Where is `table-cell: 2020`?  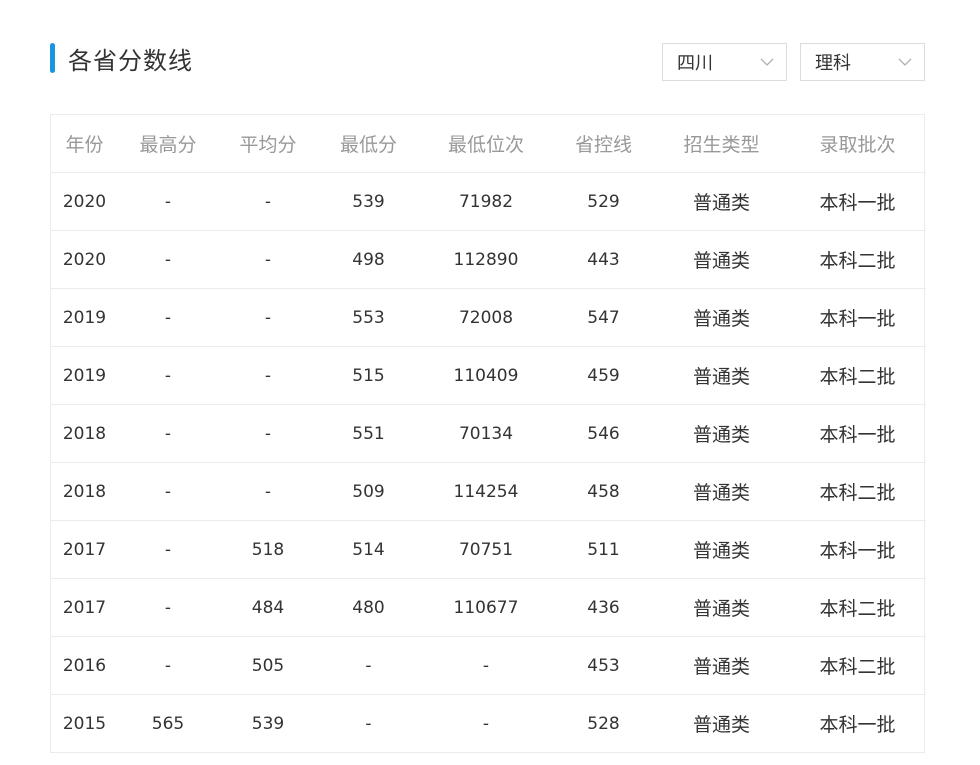 table-cell: 2020 is located at coordinates (84, 201).